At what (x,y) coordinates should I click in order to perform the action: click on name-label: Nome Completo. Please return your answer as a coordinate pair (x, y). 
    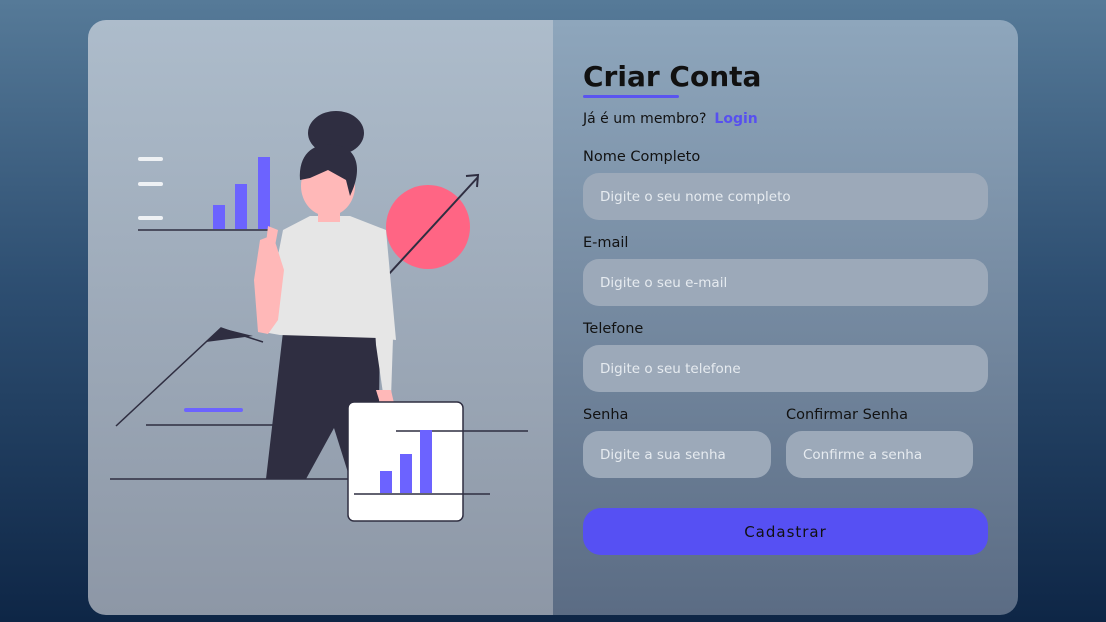
    Looking at the image, I should click on (642, 157).